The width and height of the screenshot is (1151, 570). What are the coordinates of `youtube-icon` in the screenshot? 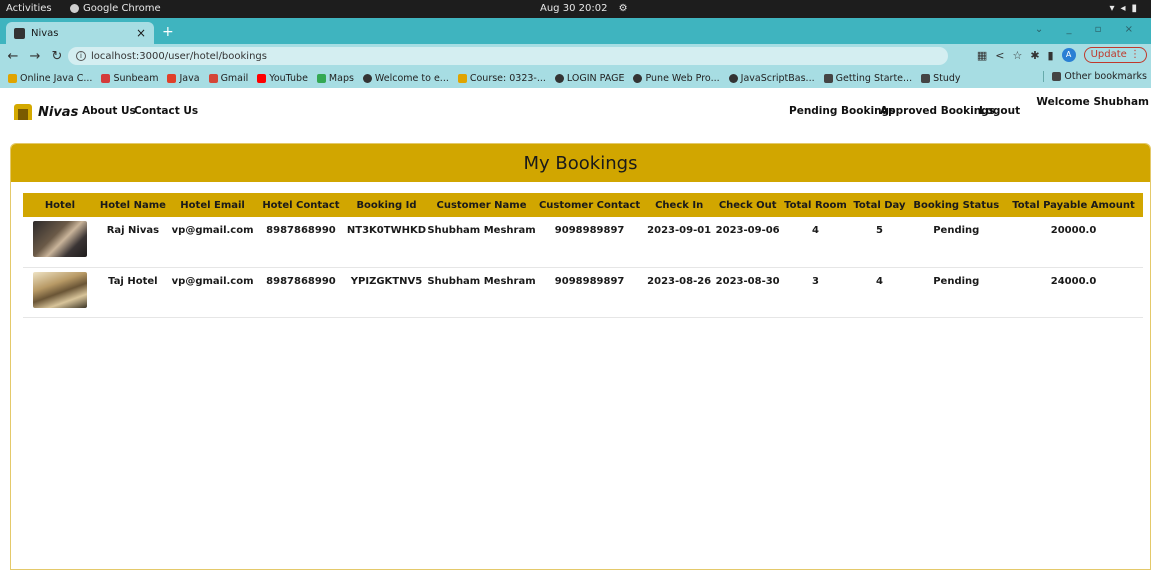 It's located at (262, 78).